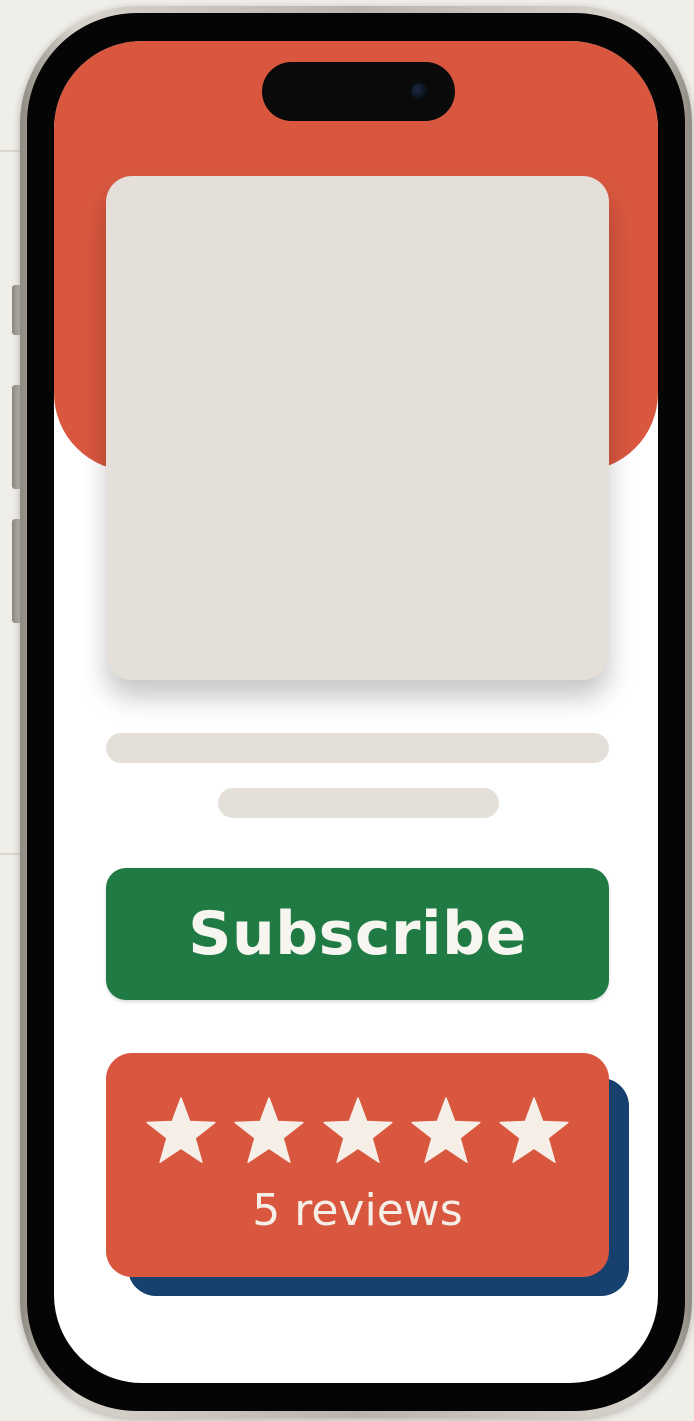 The width and height of the screenshot is (694, 1421). Describe the element at coordinates (357, 748) in the screenshot. I see `title-placeholder` at that location.